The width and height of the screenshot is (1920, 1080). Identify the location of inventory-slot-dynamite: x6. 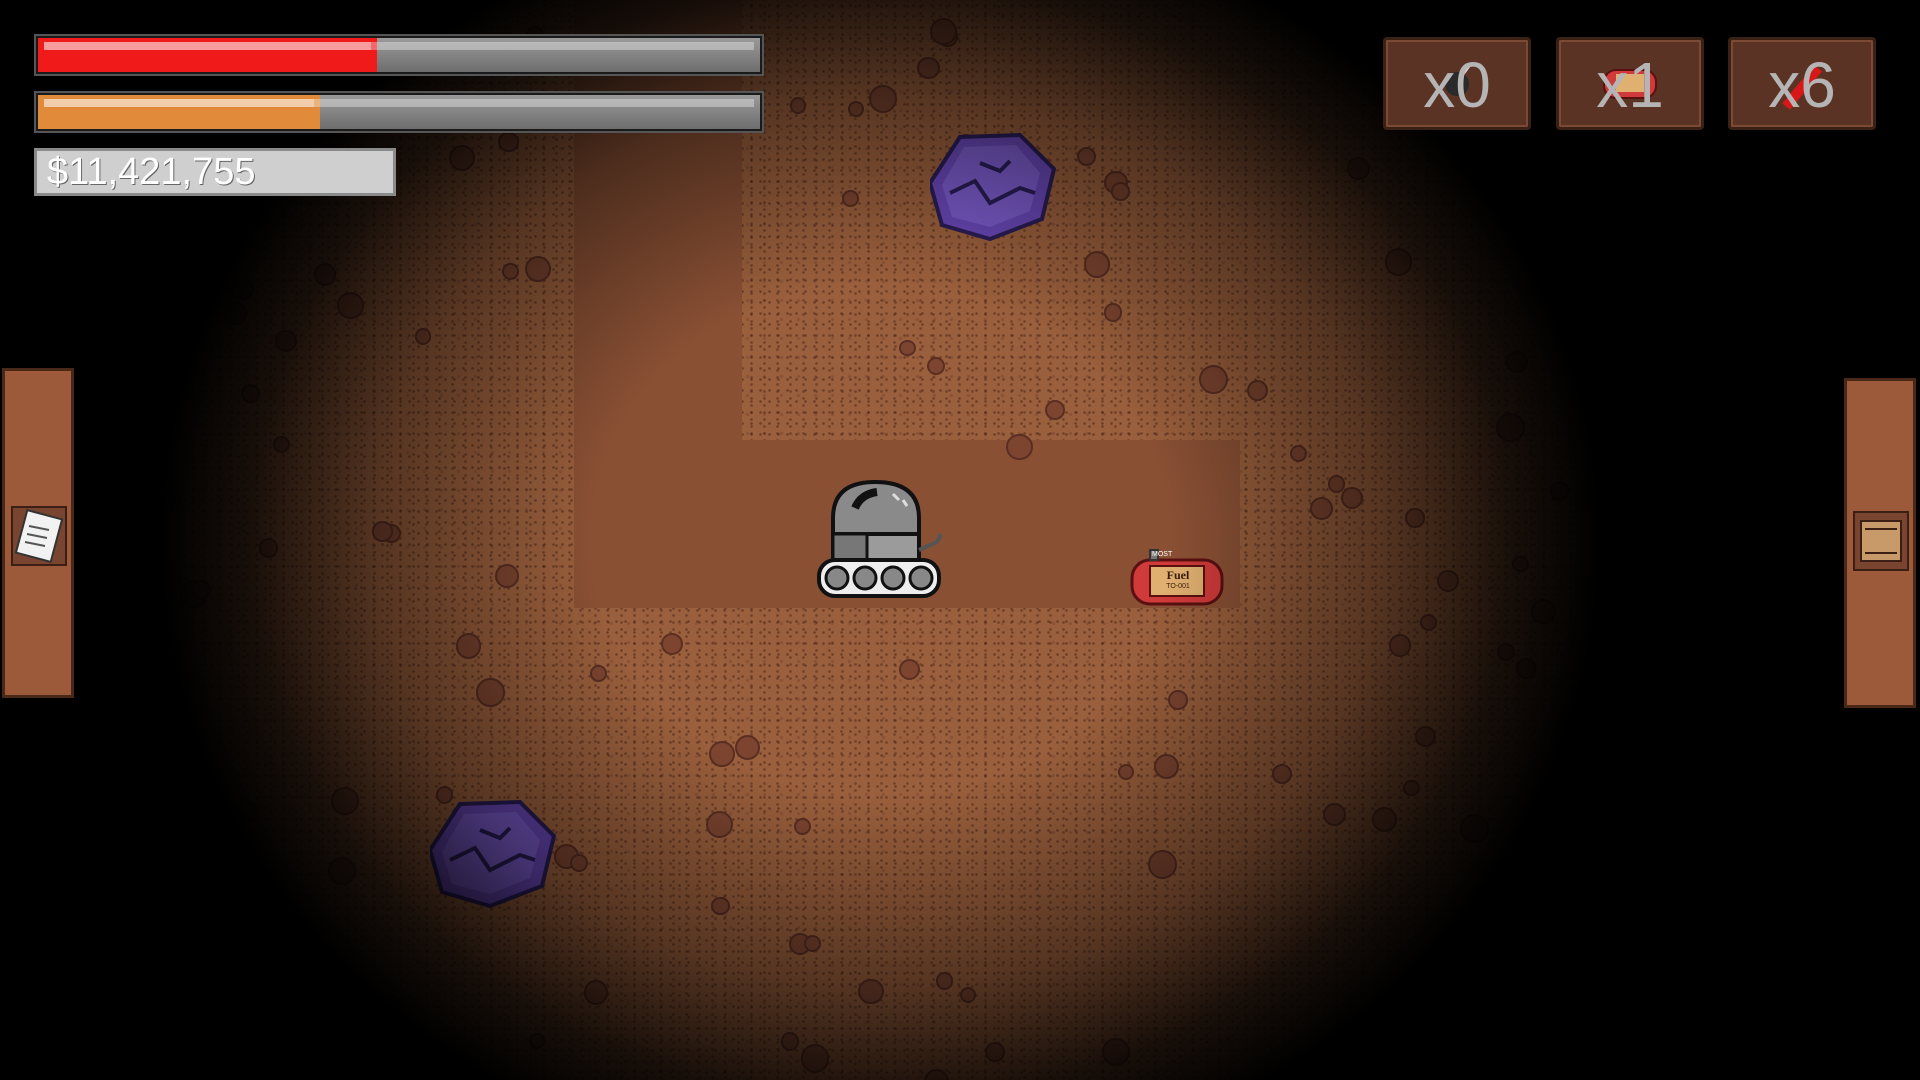
(1802, 83).